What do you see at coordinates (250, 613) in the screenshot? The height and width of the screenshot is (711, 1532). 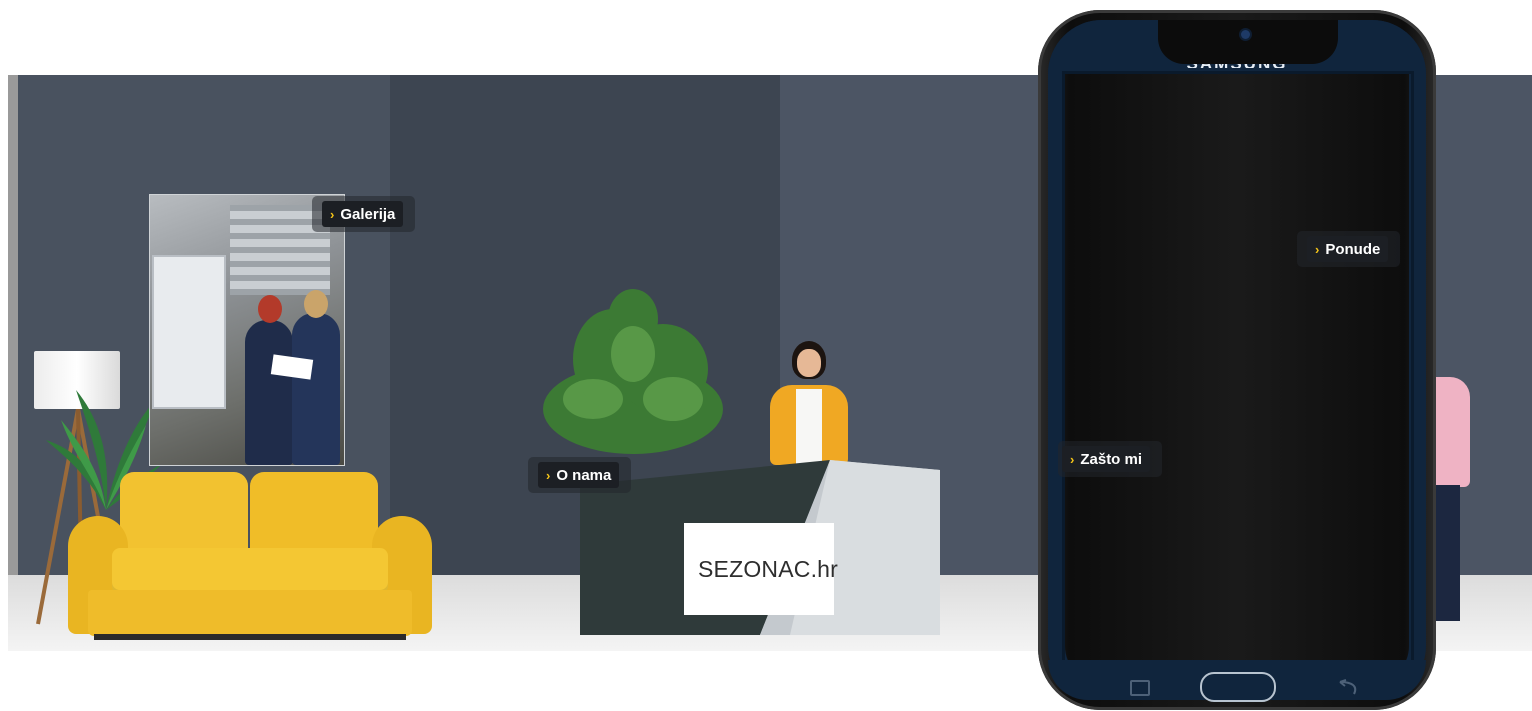 I see `sofa-base` at bounding box center [250, 613].